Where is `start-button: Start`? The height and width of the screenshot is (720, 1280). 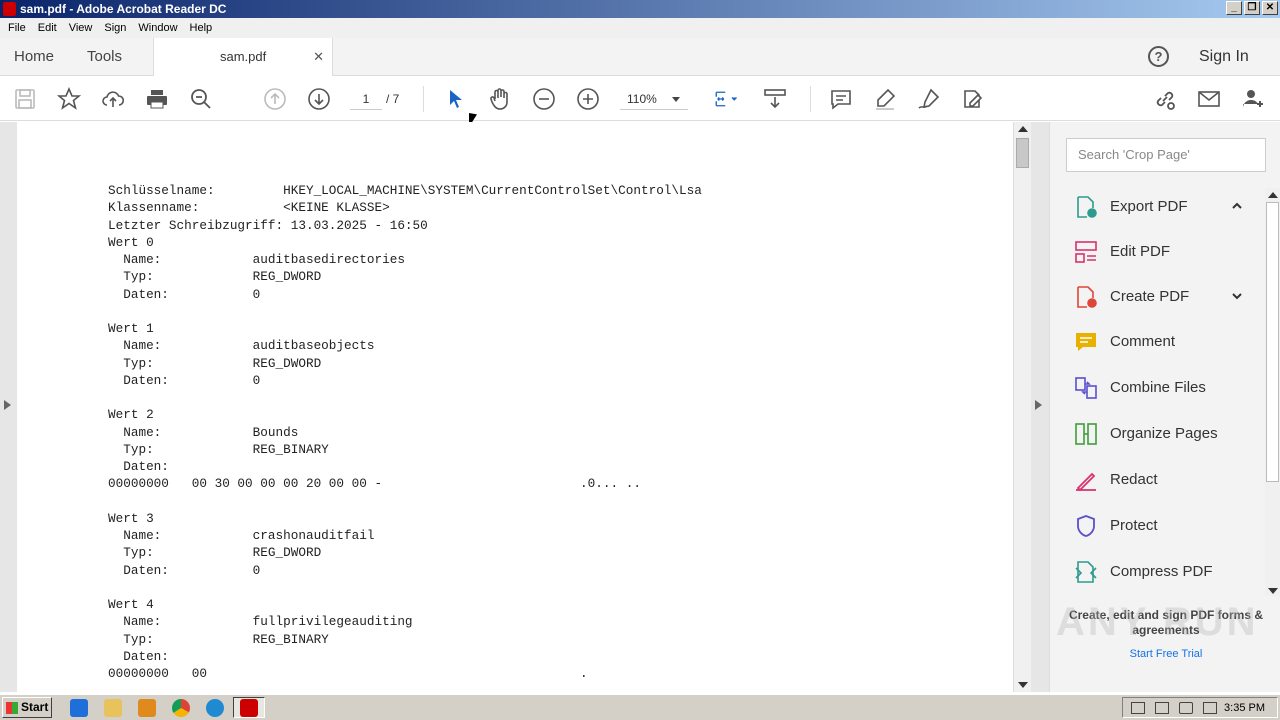 start-button: Start is located at coordinates (27, 707).